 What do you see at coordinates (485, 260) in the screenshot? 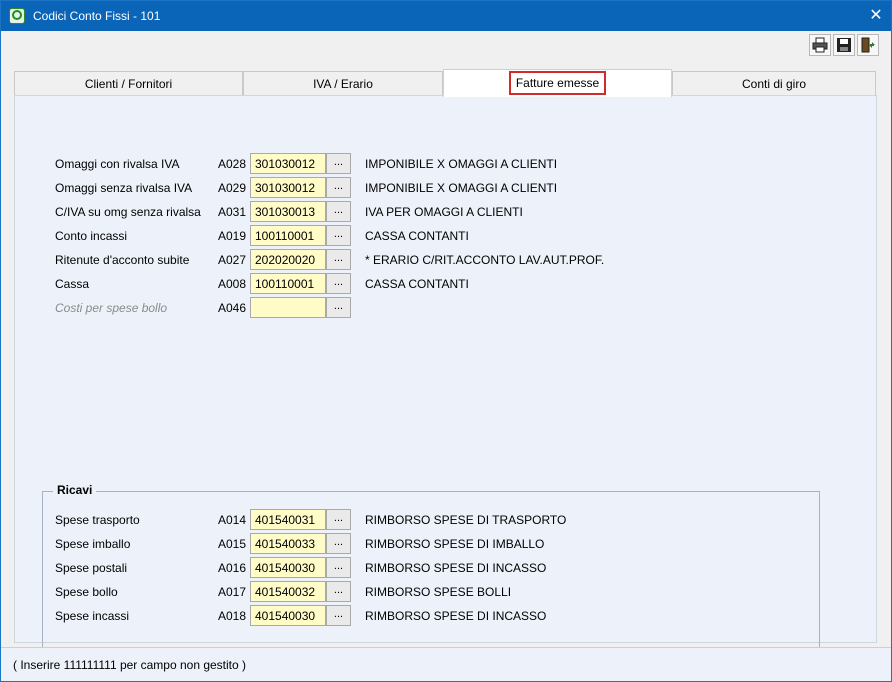
I see `account-description: * ERARIO C/RIT.ACCONTO LAV.AUT.PROF.` at bounding box center [485, 260].